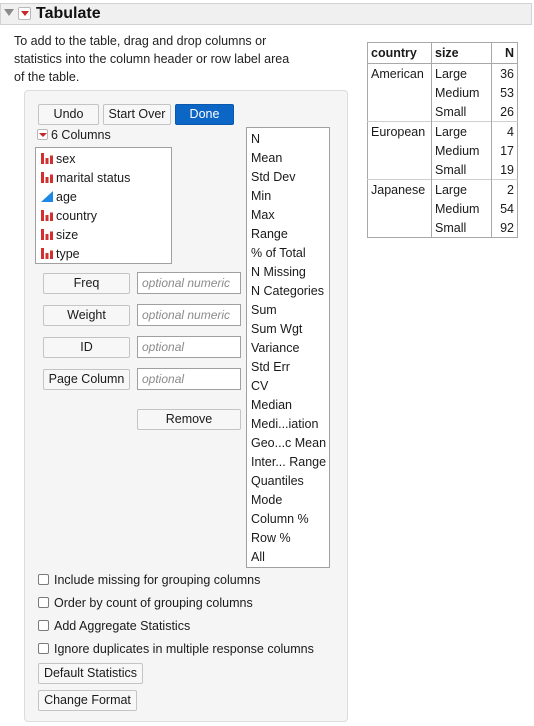 Image resolution: width=534 pixels, height=726 pixels. What do you see at coordinates (66, 197) in the screenshot?
I see `column-name: age` at bounding box center [66, 197].